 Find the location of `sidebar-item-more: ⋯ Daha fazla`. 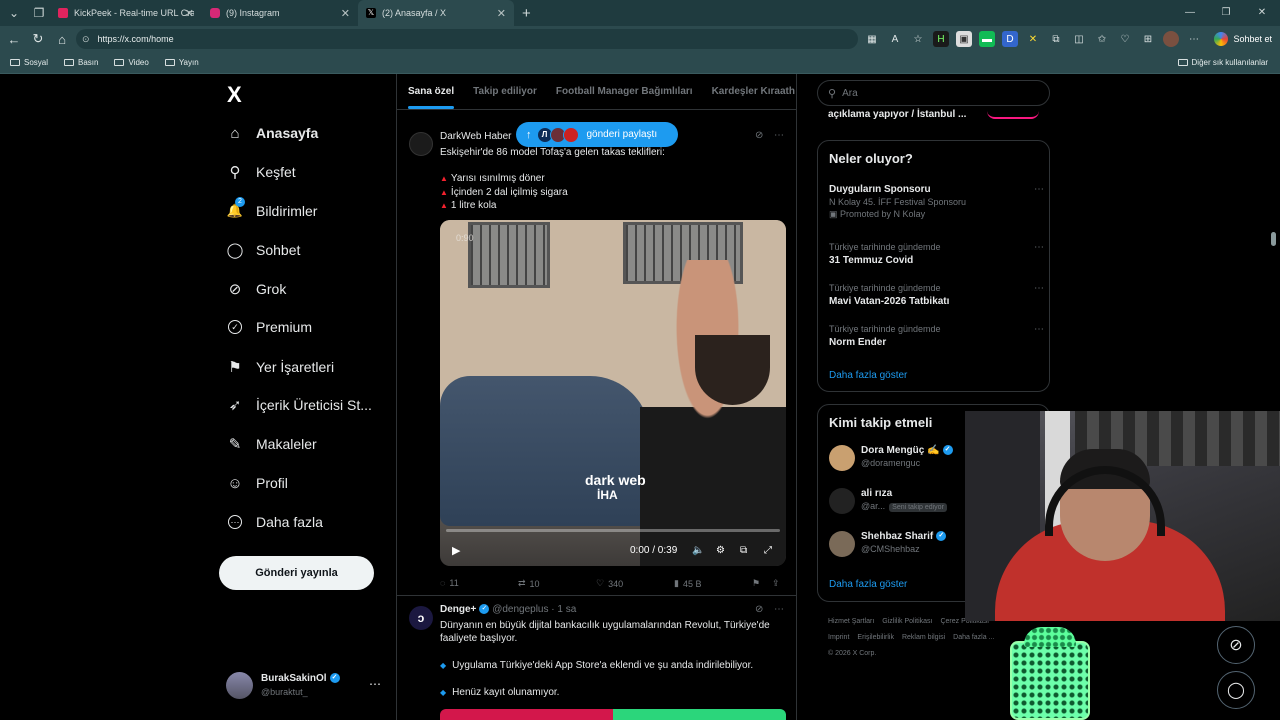

sidebar-item-more: ⋯ Daha fazla is located at coordinates (274, 522).